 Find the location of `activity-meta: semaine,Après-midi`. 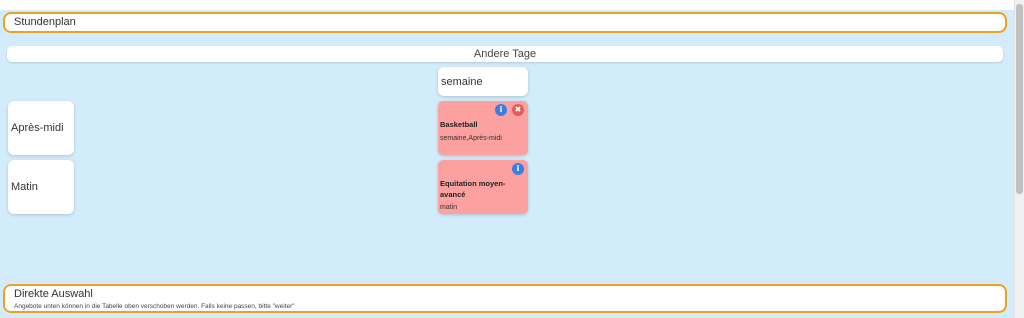

activity-meta: semaine,Après-midi is located at coordinates (471, 138).